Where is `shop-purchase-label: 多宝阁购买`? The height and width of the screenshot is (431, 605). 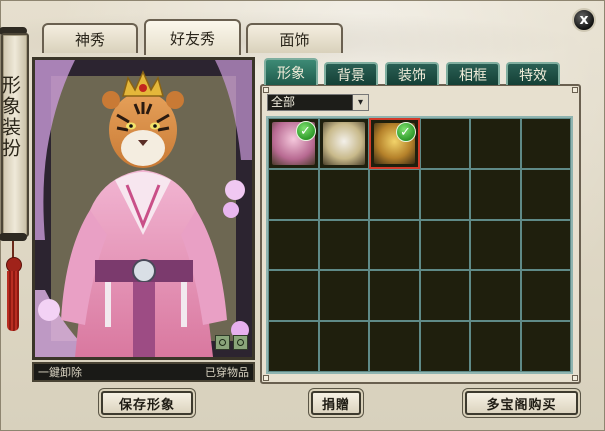 shop-purchase-label: 多宝阁购买 is located at coordinates (521, 405).